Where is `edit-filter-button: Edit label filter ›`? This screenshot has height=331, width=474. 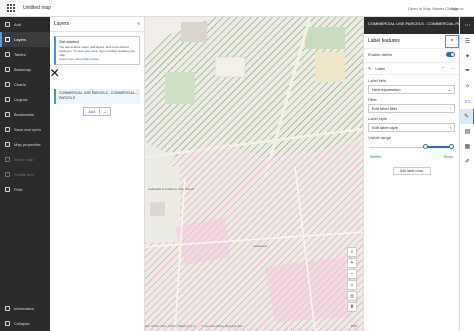 edit-filter-button: Edit label filter › is located at coordinates (411, 108).